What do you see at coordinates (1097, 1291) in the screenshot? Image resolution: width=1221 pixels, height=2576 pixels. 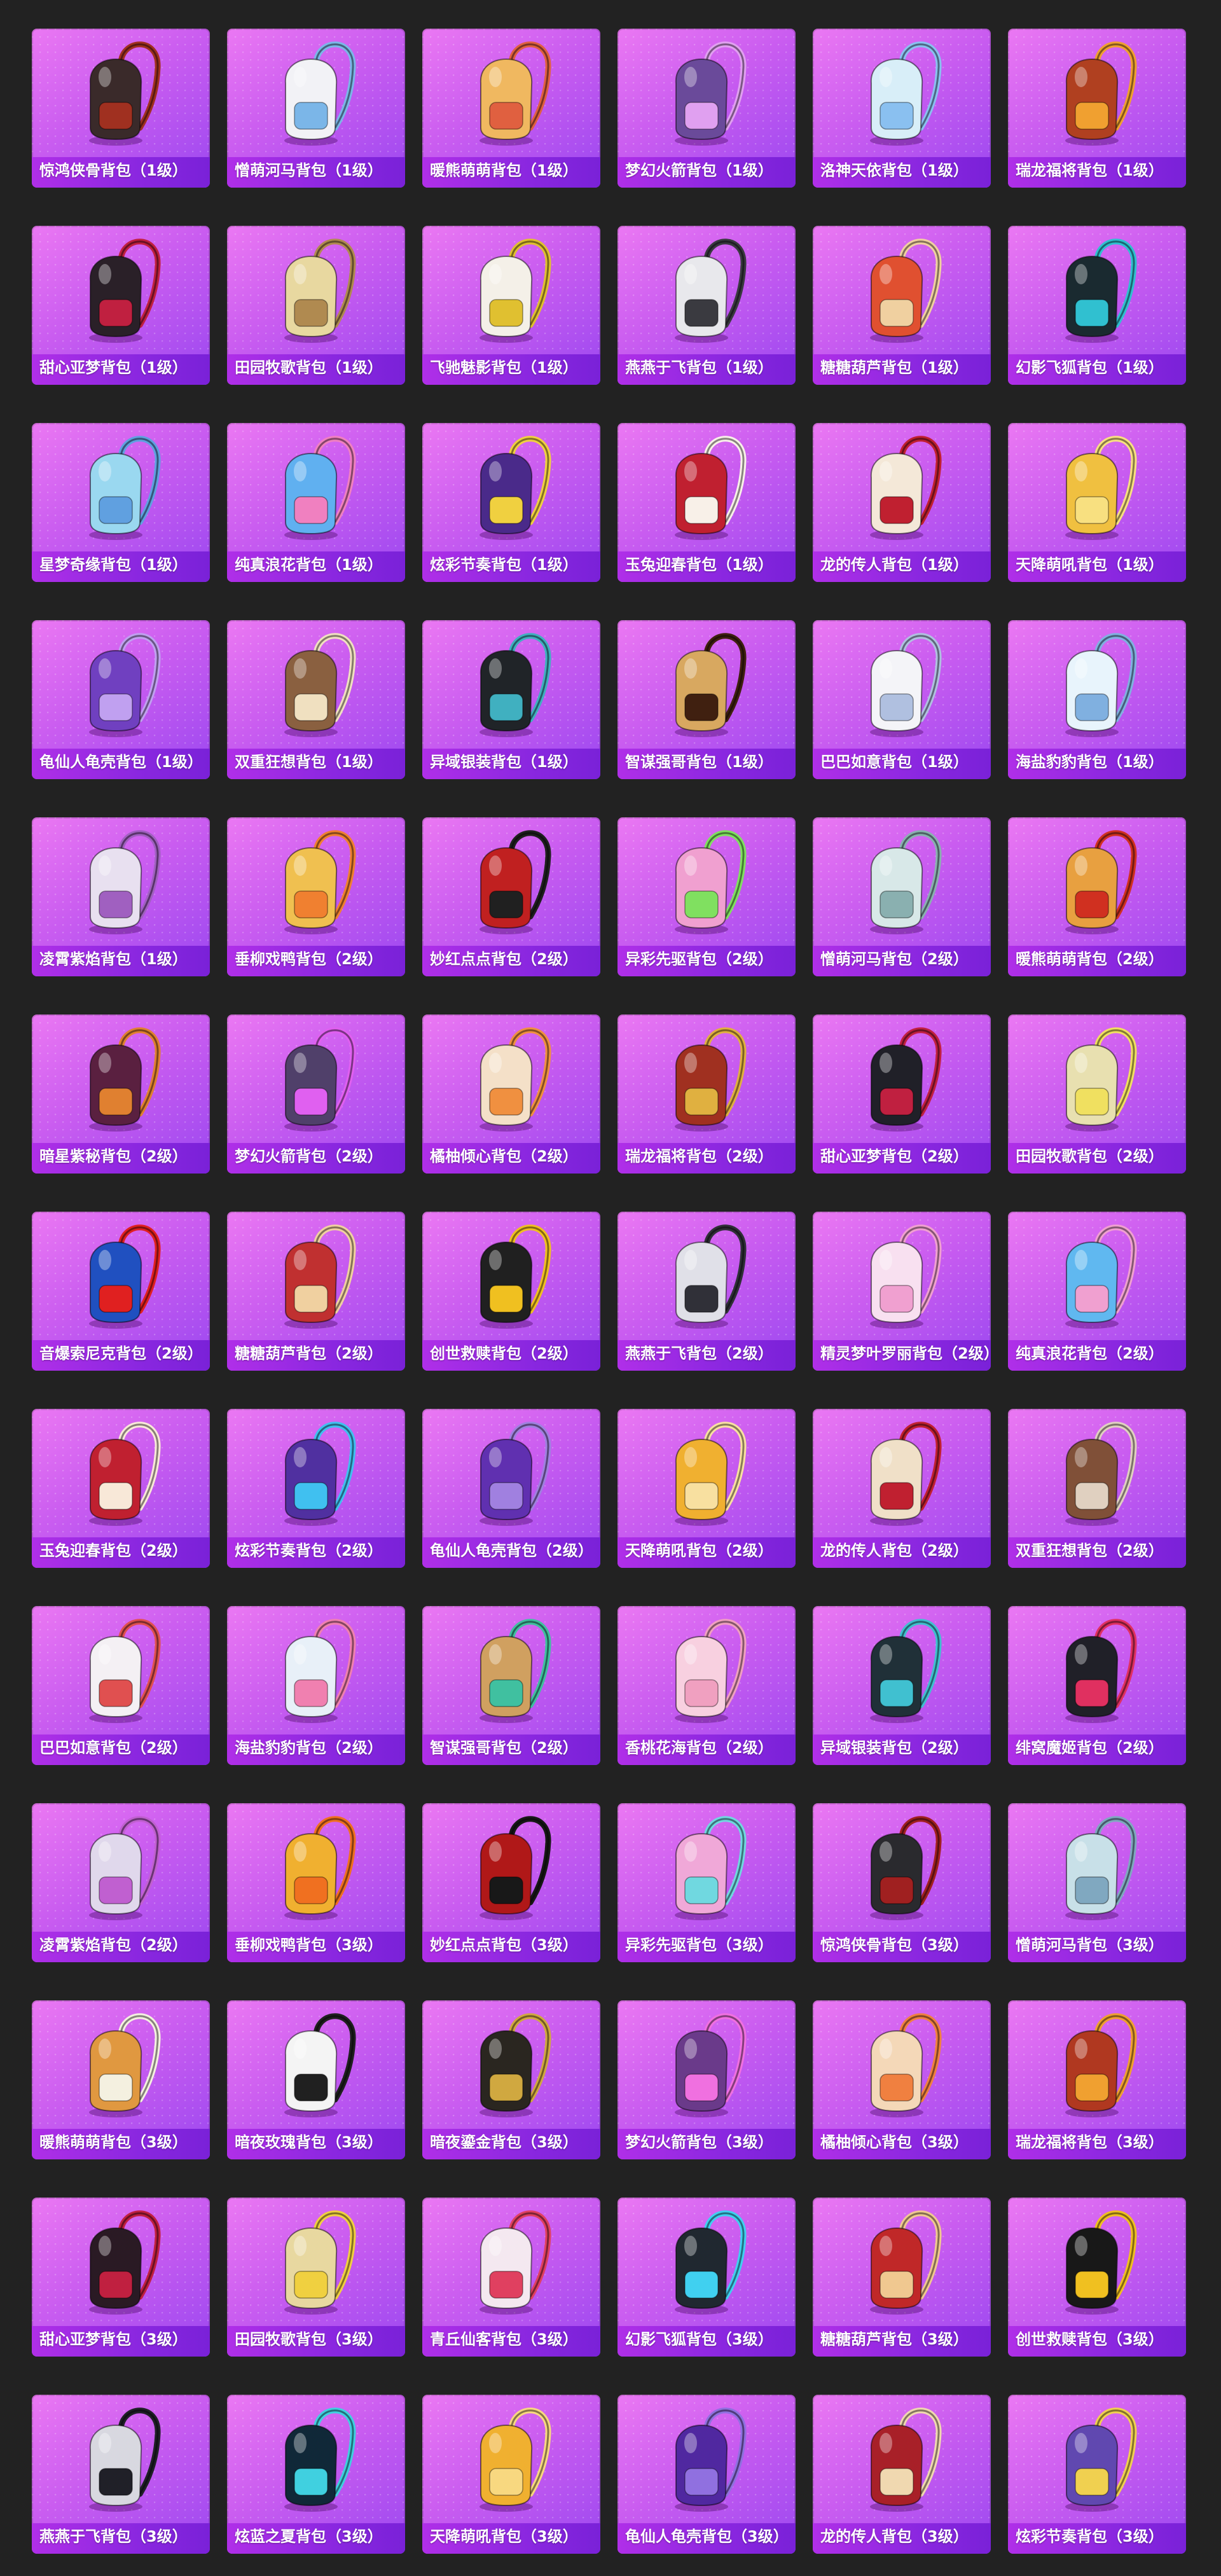 I see `backpack-card: 纯真浪花背包（2级）` at bounding box center [1097, 1291].